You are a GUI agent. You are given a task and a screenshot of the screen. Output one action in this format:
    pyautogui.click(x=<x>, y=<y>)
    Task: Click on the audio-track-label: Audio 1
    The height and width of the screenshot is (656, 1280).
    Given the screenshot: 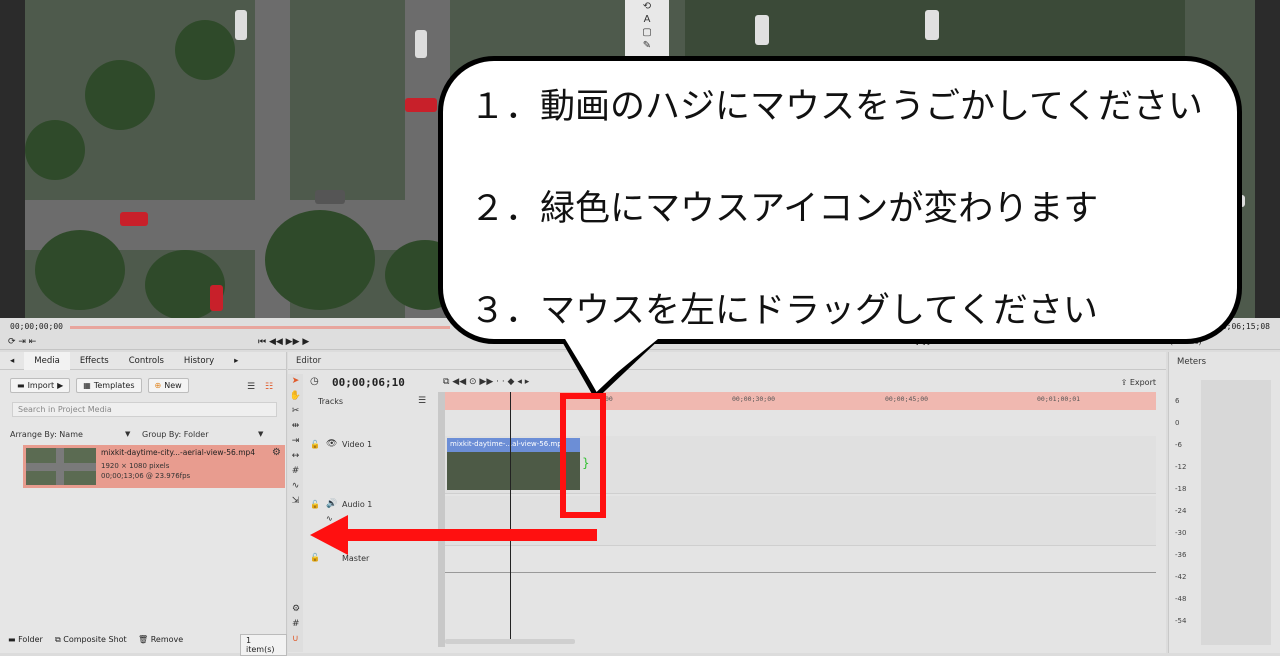 What is the action you would take?
    pyautogui.click(x=357, y=504)
    